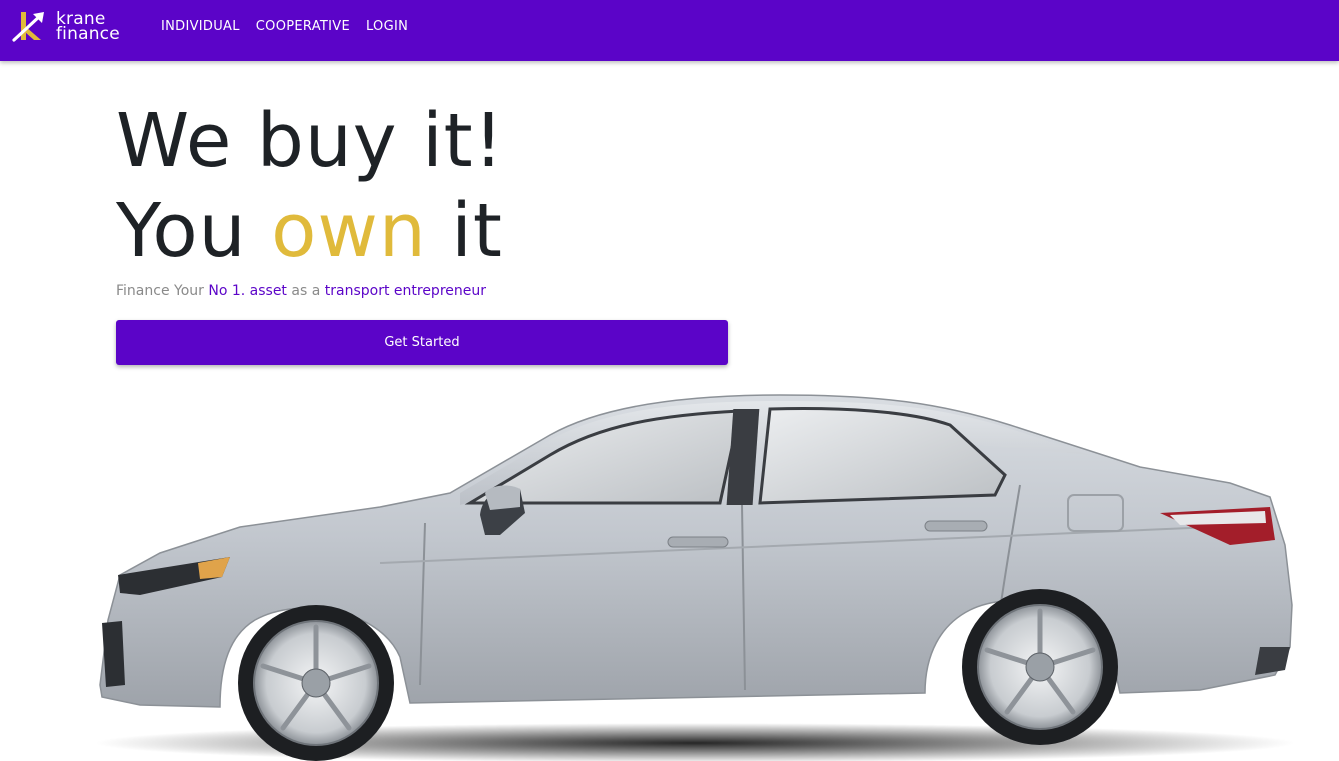 The image size is (1339, 761). Describe the element at coordinates (310, 141) in the screenshot. I see `hero-line-1: We buy it!` at that location.